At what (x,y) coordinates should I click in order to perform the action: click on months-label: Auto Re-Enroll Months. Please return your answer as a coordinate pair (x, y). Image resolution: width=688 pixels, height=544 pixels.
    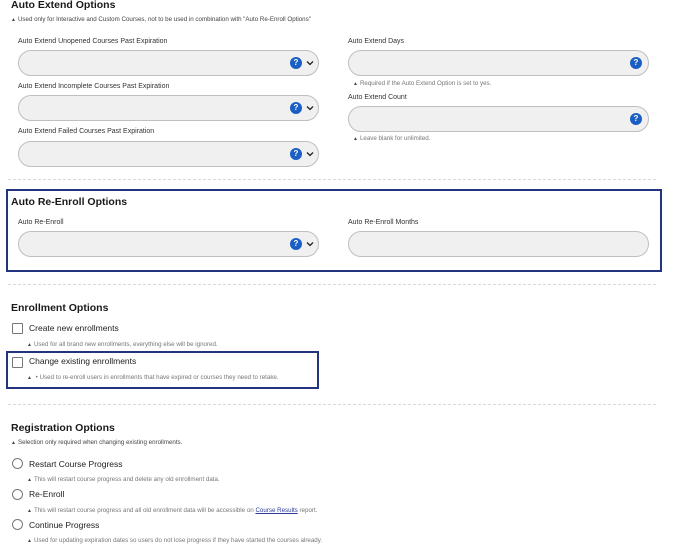
    Looking at the image, I should click on (383, 222).